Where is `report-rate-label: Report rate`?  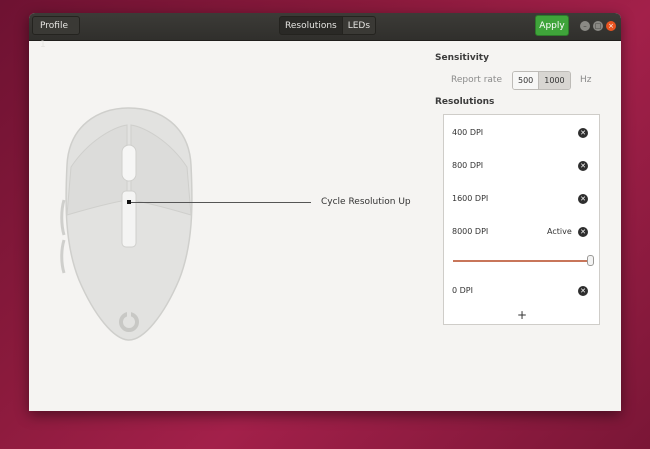
report-rate-label: Report rate is located at coordinates (476, 80).